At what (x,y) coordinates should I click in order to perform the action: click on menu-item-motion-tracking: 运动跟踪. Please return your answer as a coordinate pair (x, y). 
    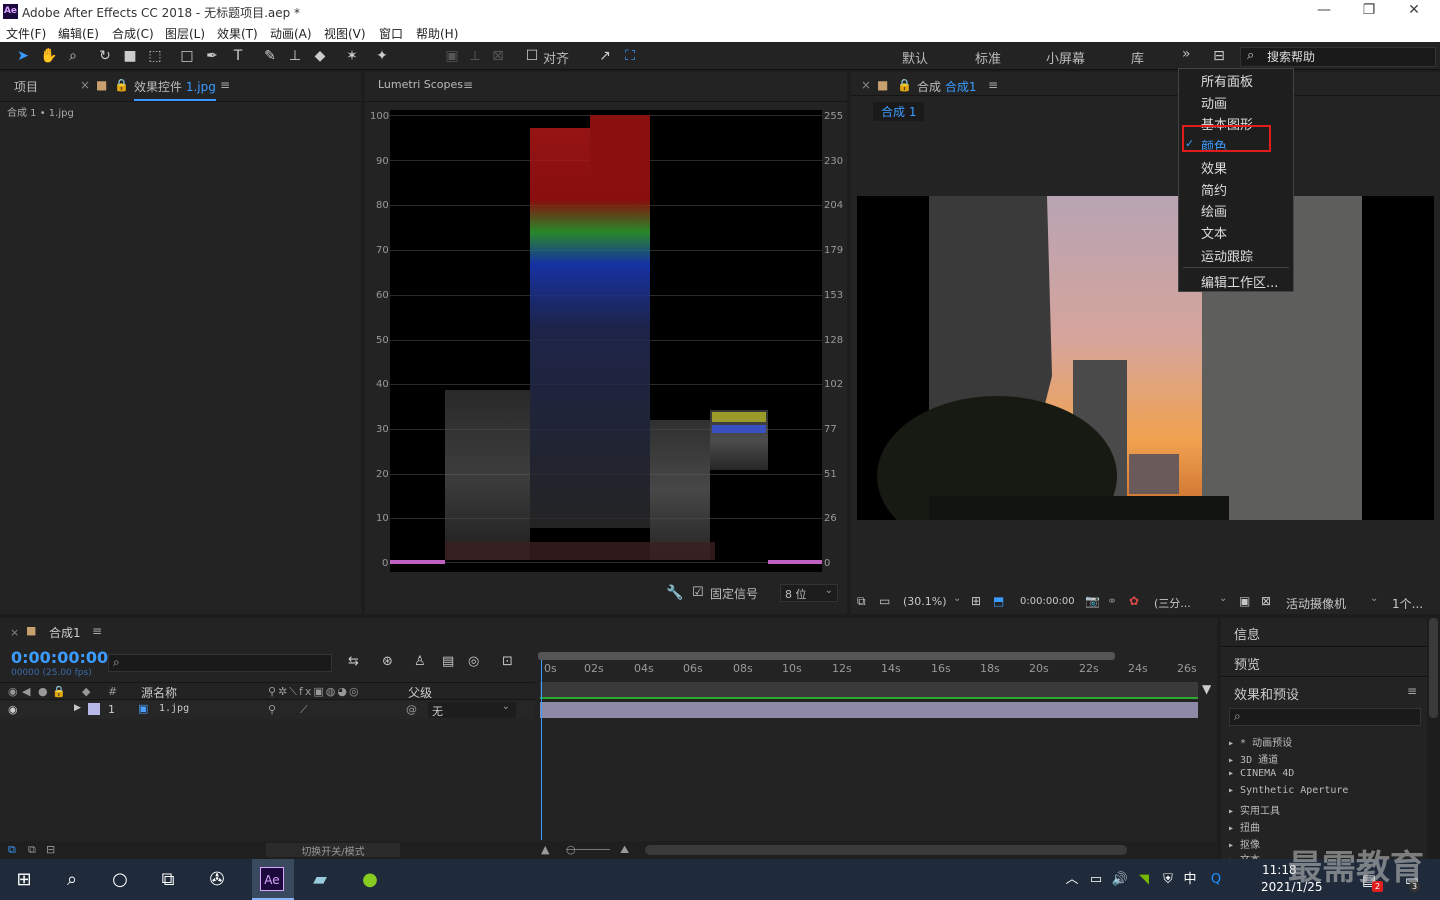
    Looking at the image, I should click on (1227, 255).